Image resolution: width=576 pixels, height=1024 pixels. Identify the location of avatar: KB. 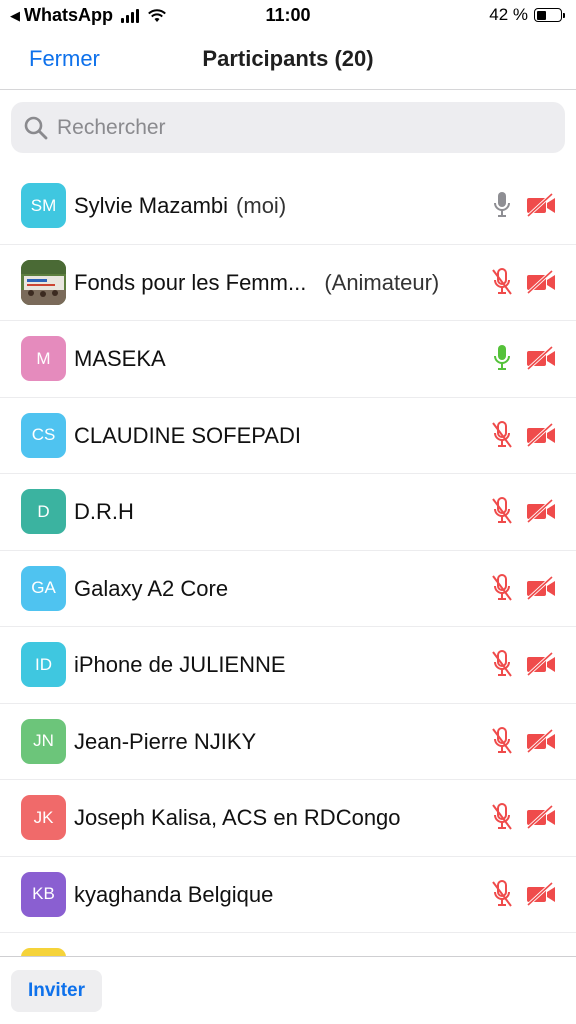
(43, 894).